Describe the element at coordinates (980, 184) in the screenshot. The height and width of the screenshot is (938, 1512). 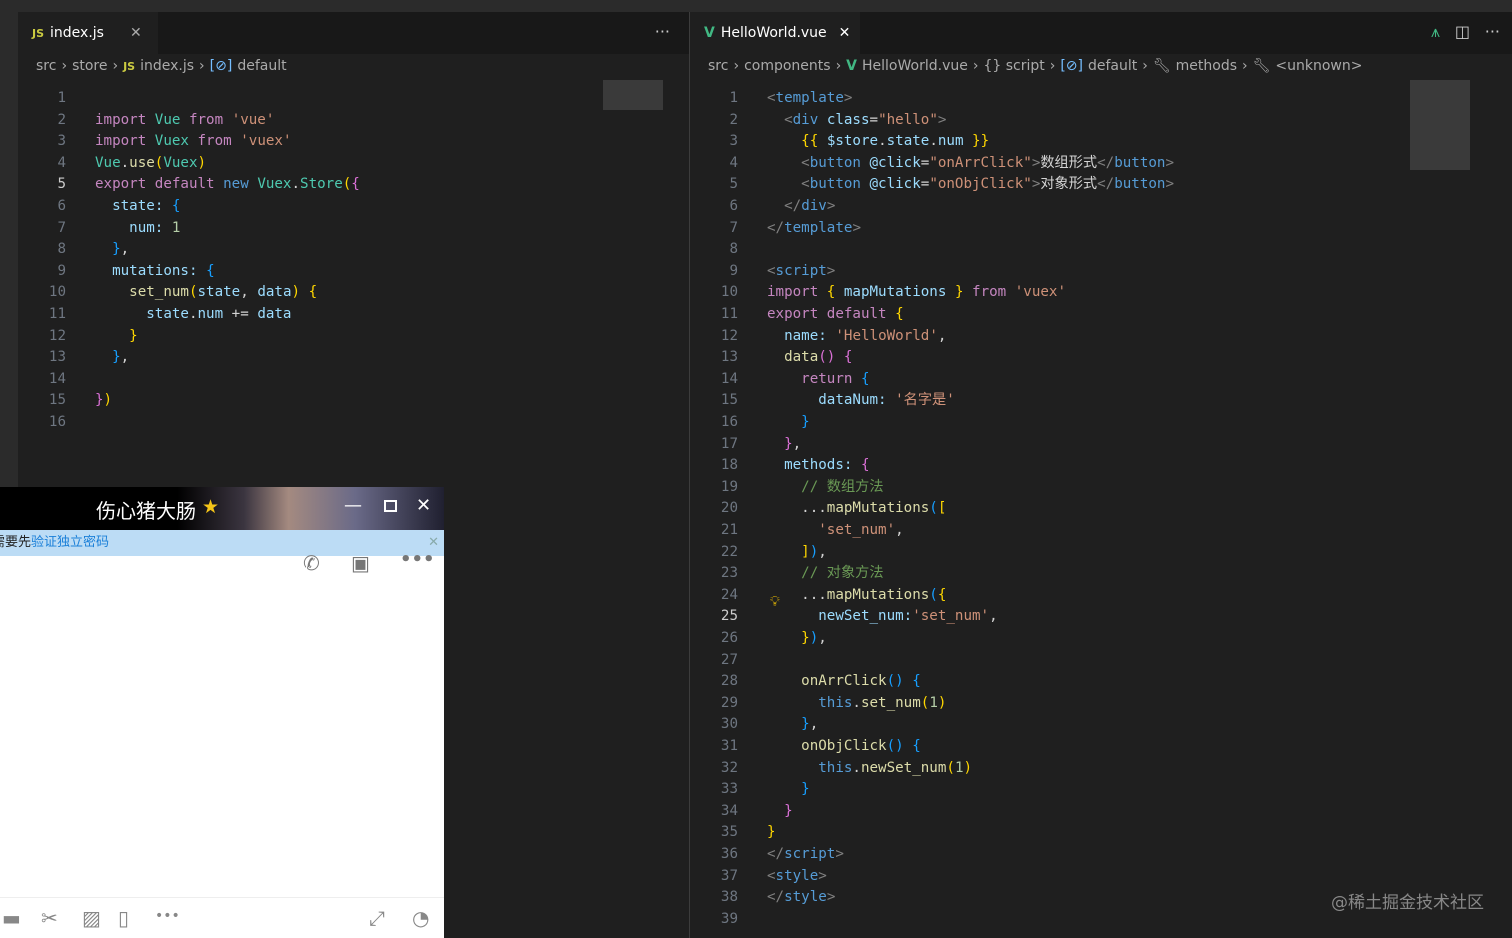
I see `code-token: "onObjClick"` at that location.